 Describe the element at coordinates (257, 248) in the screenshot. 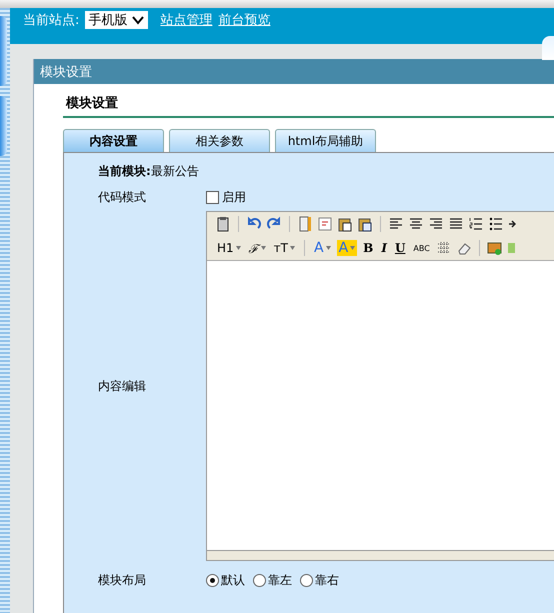

I see `toolbar-button: ℱ` at that location.